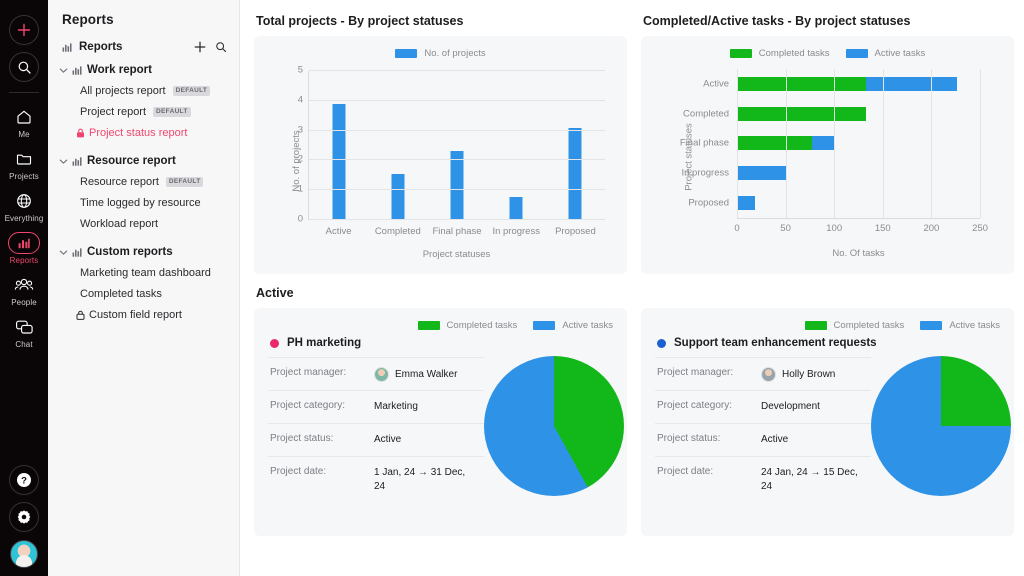 This screenshot has height=576, width=1024. I want to click on sidebar-item-label: Everything, so click(24, 218).